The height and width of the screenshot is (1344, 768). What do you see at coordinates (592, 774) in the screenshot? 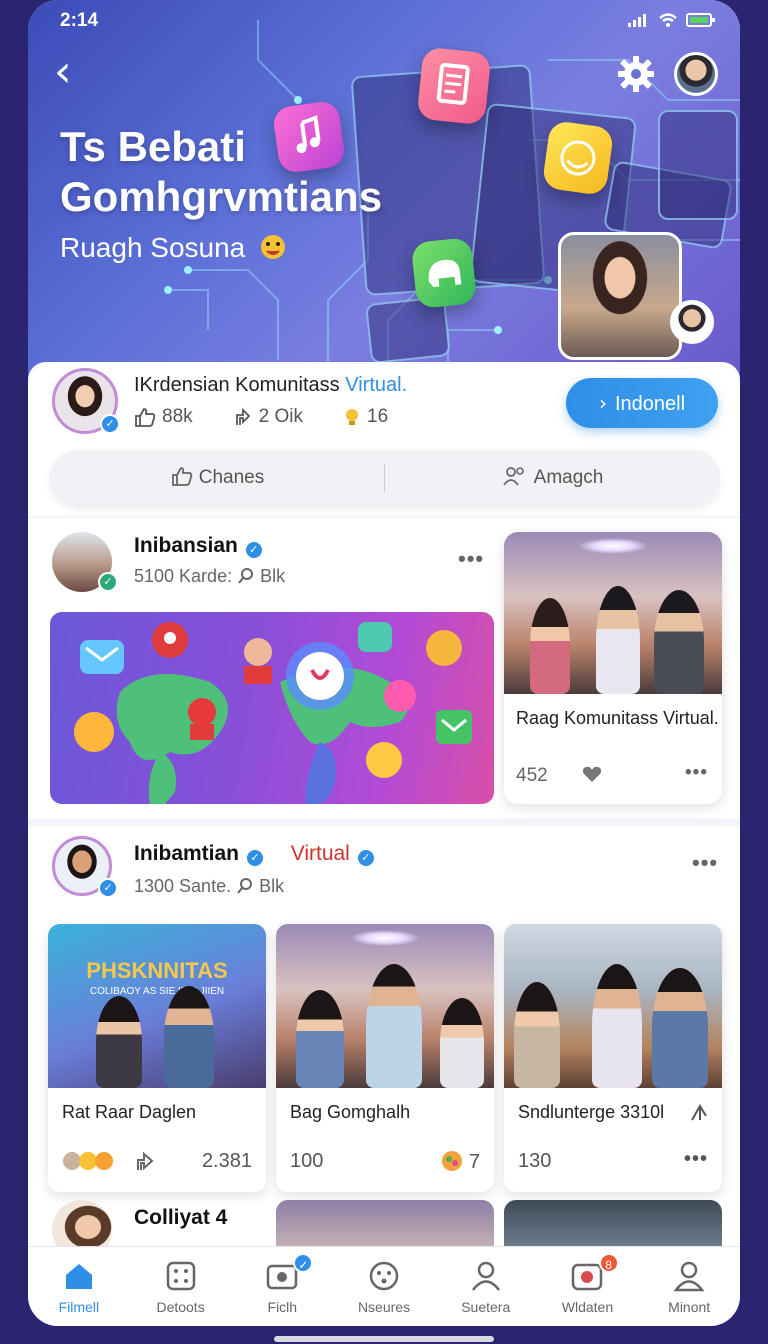
I see `heart-icon` at bounding box center [592, 774].